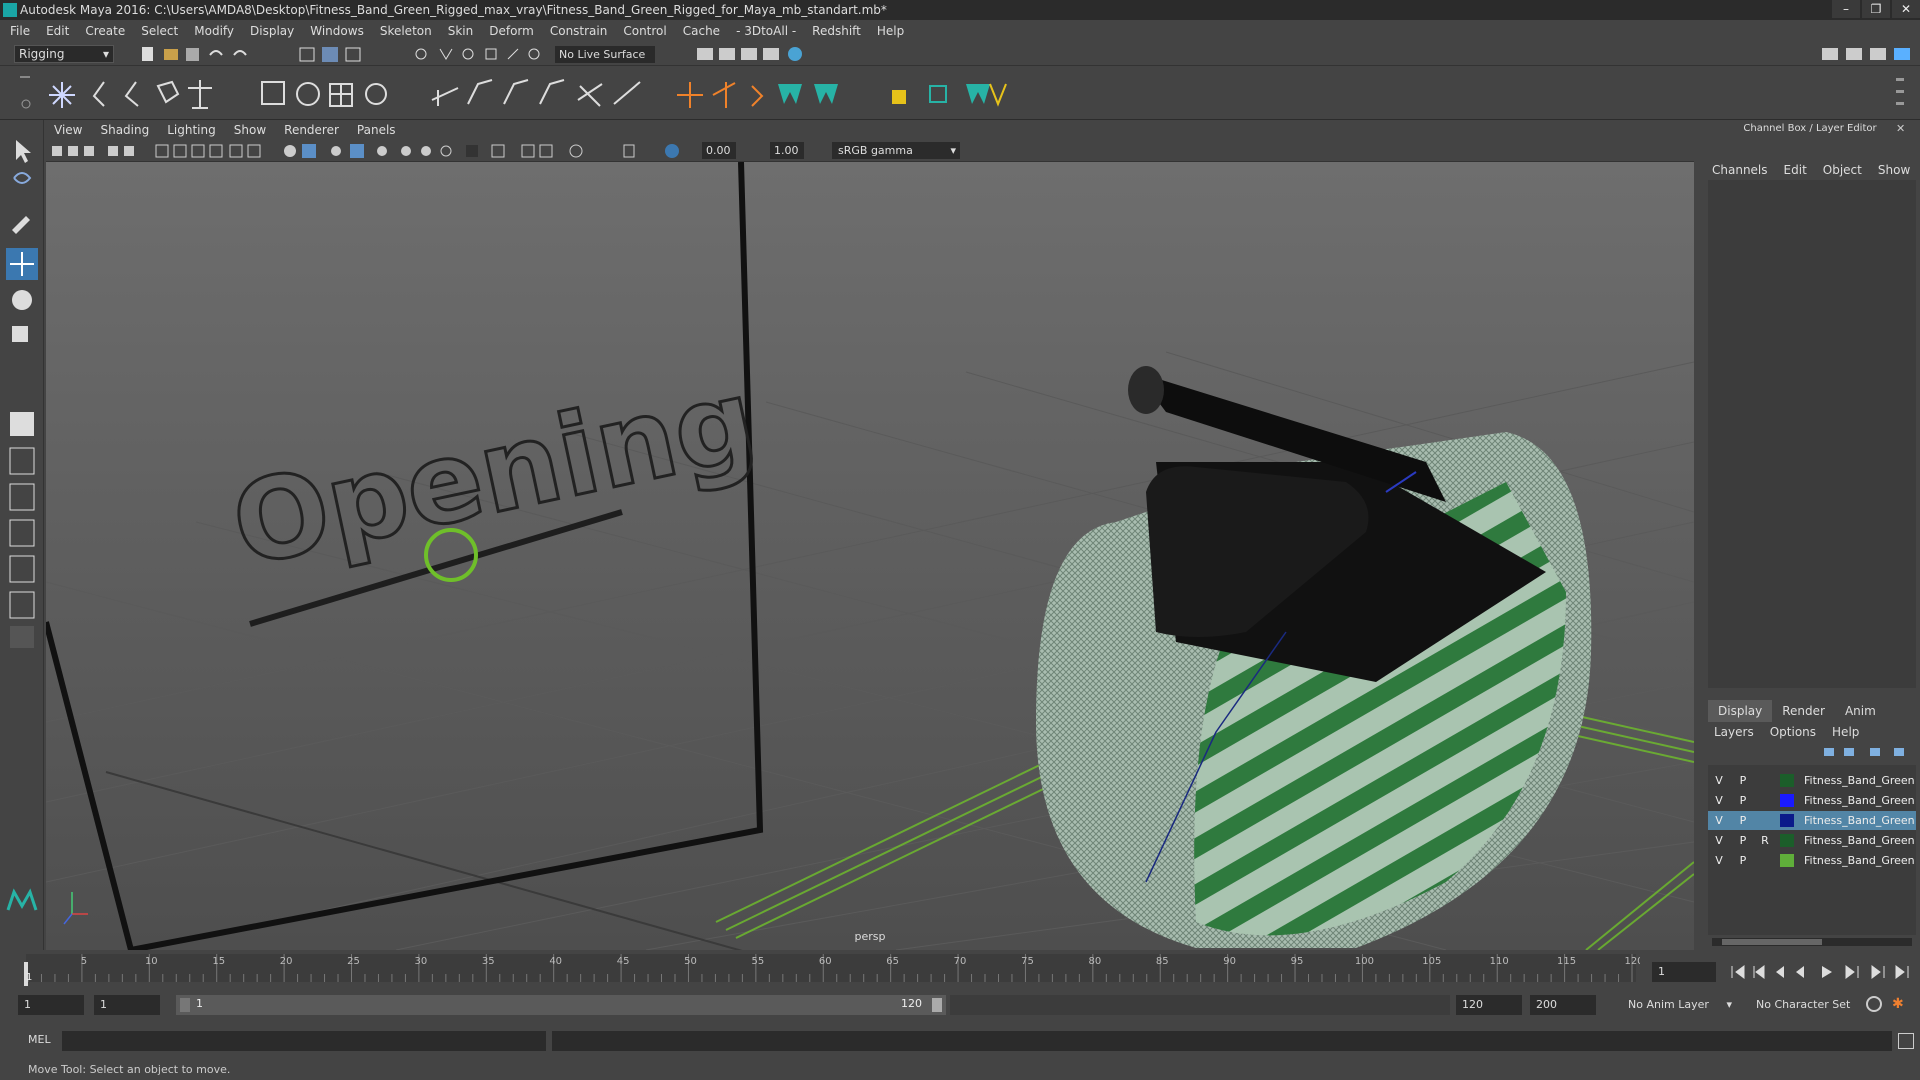 Image resolution: width=1920 pixels, height=1080 pixels. What do you see at coordinates (68, 130) in the screenshot?
I see `panel-menu-view: View` at bounding box center [68, 130].